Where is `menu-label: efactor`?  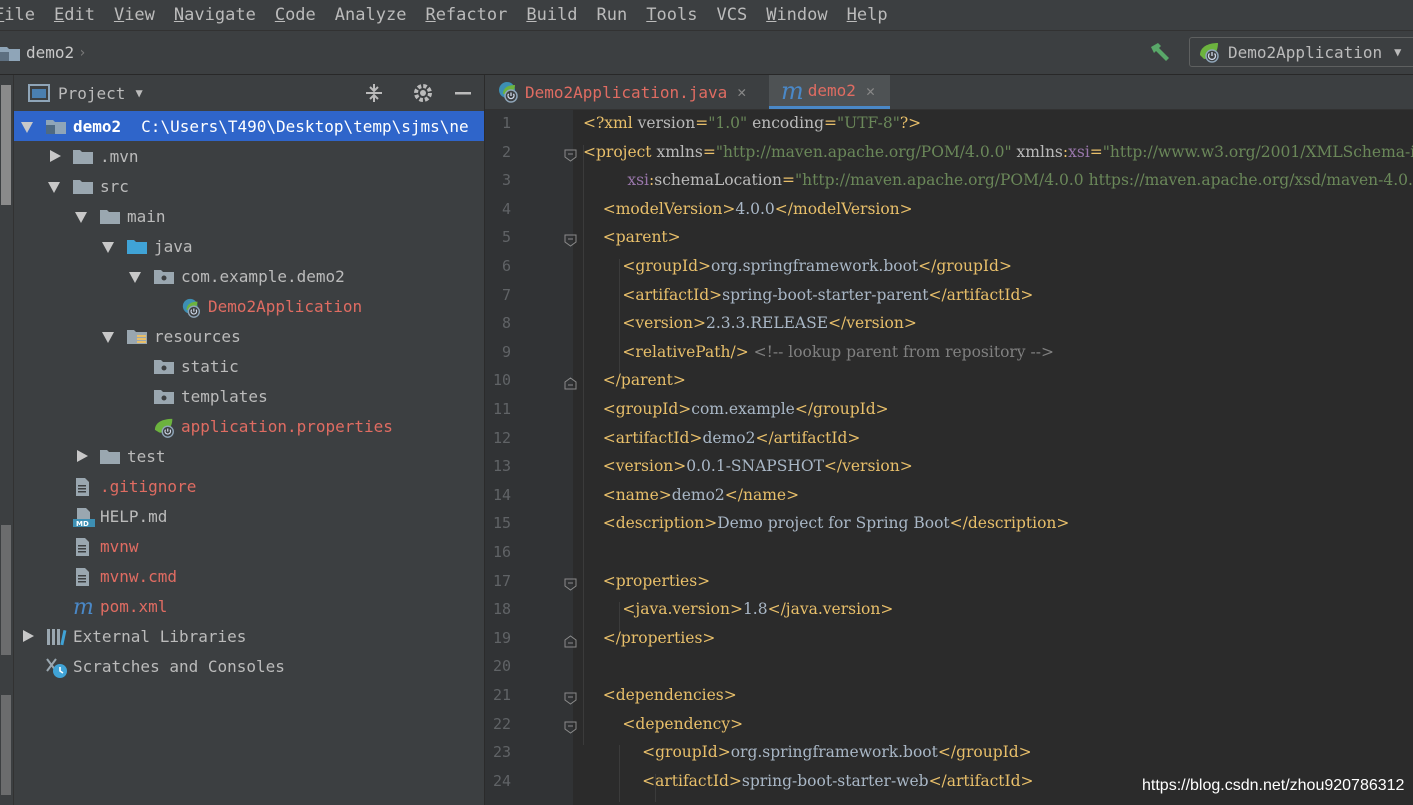
menu-label: efactor is located at coordinates (471, 15).